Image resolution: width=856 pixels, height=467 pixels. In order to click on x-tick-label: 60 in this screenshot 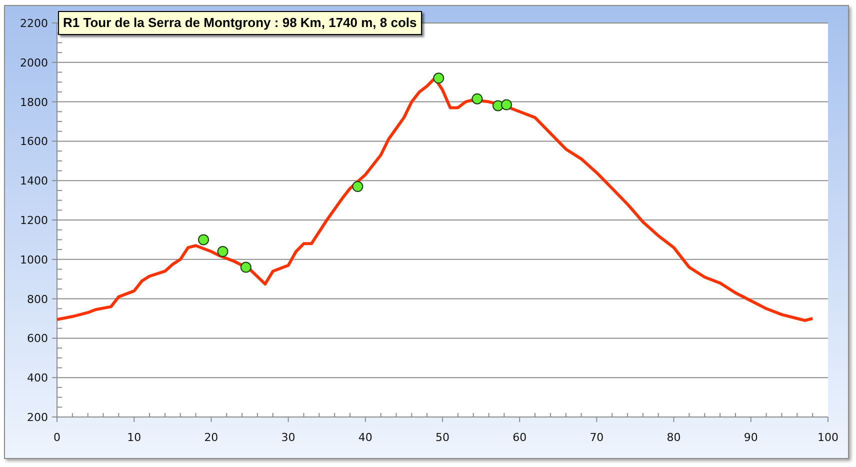, I will do `click(519, 437)`.